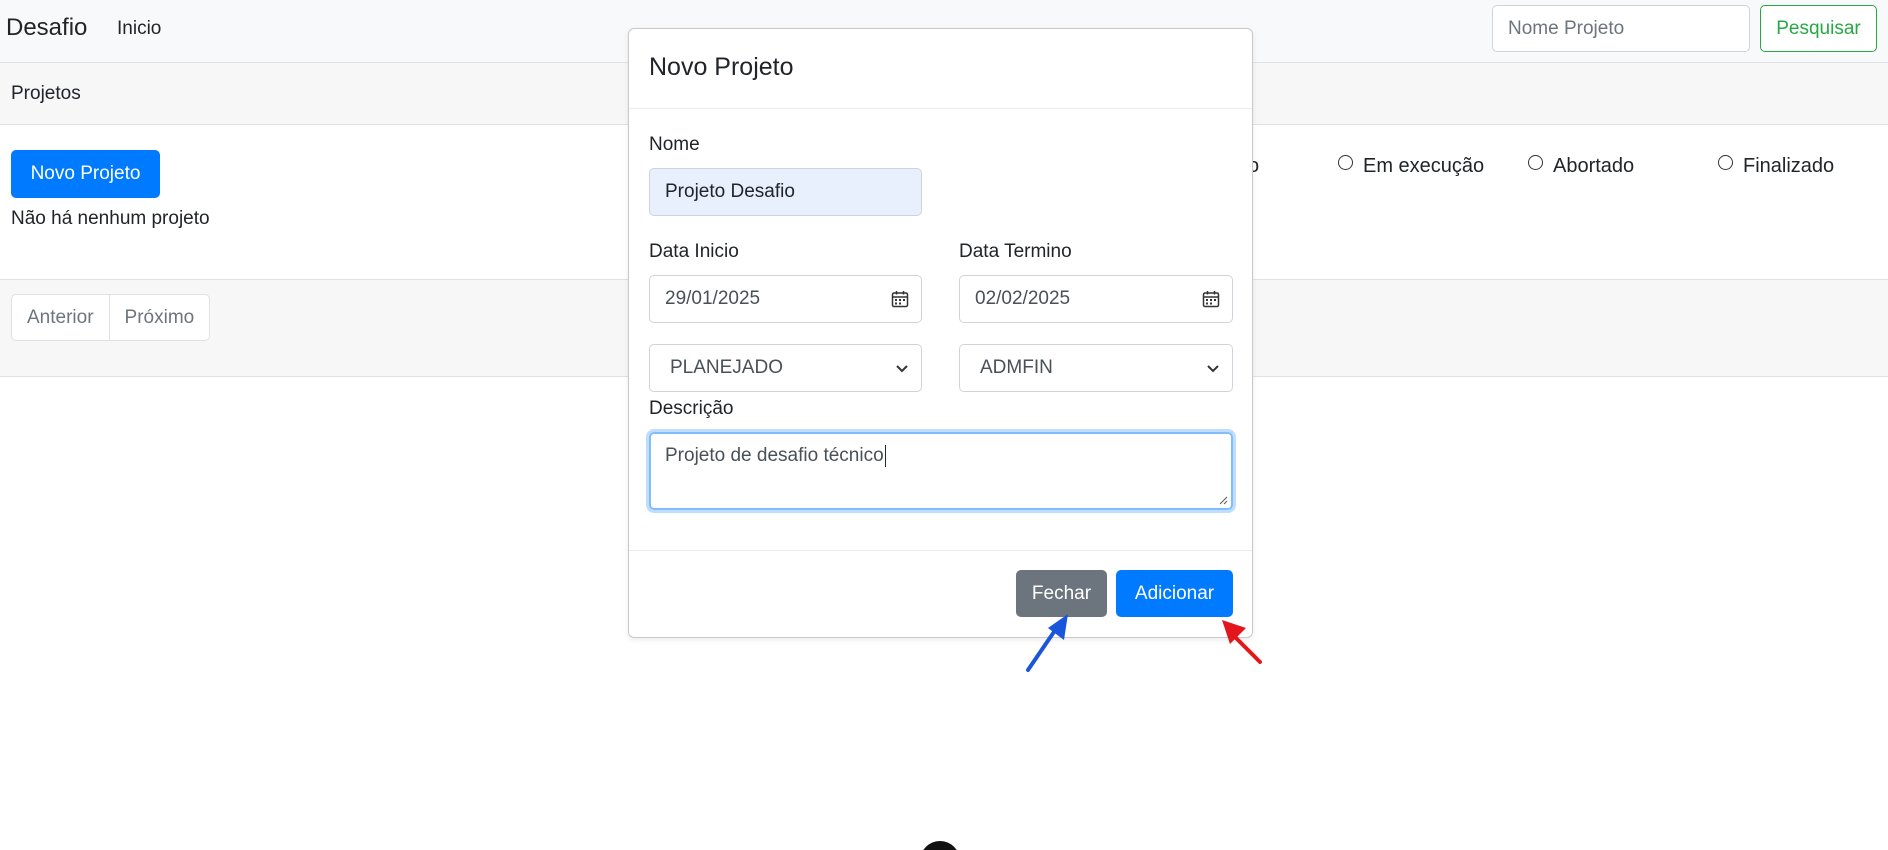 This screenshot has height=850, width=1888. I want to click on radio-finalizado: Finalizado, so click(1776, 166).